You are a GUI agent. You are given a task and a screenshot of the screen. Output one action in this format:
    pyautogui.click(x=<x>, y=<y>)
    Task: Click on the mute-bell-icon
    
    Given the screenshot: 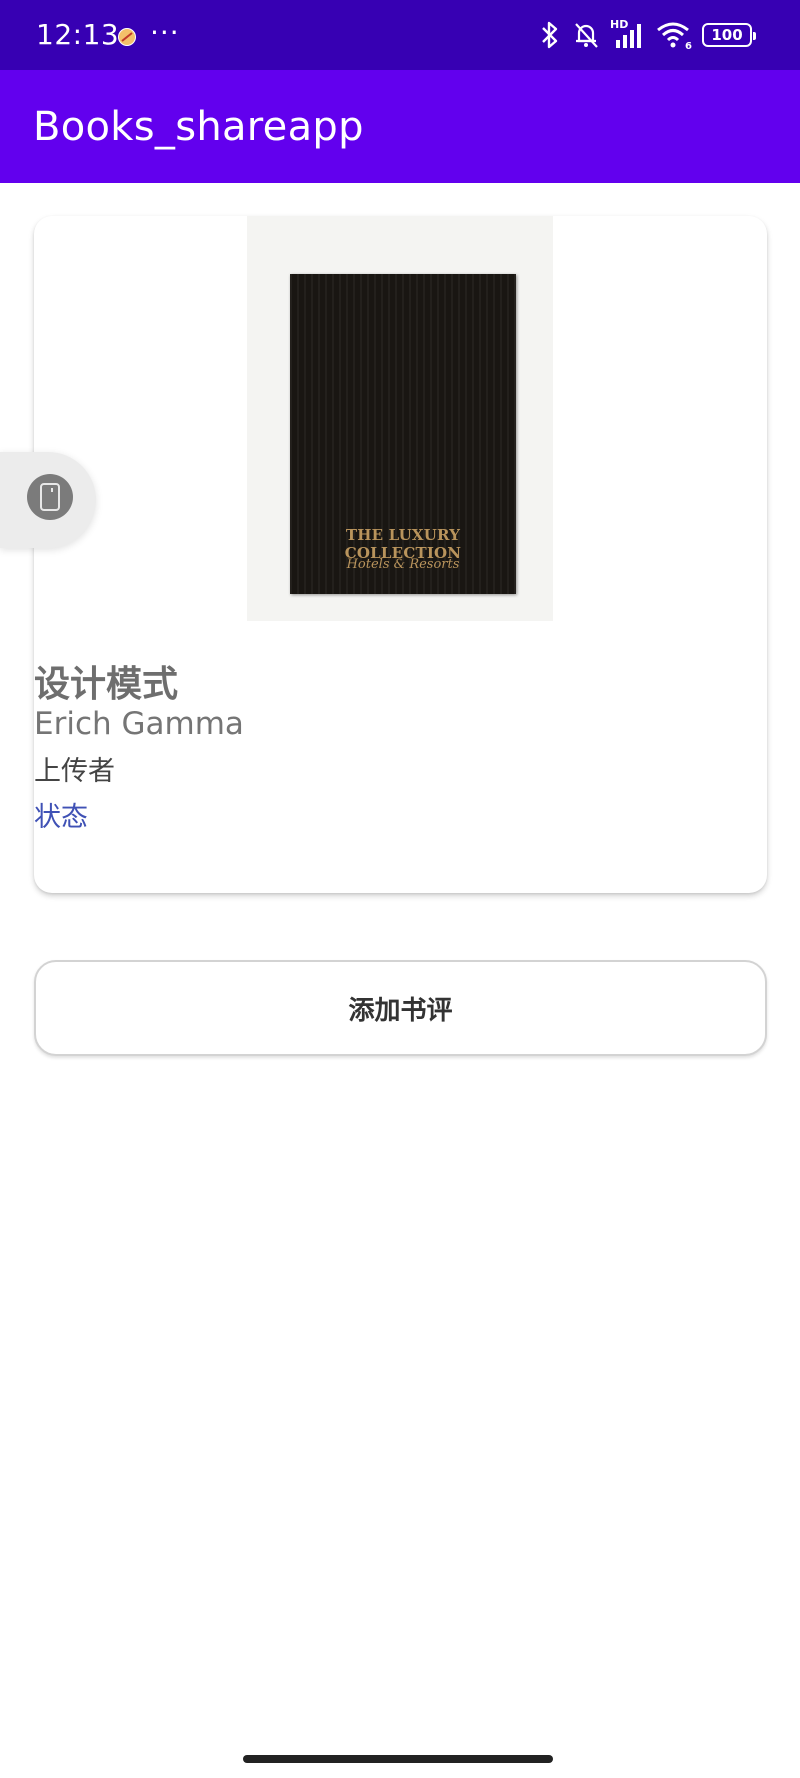 What is the action you would take?
    pyautogui.click(x=586, y=35)
    